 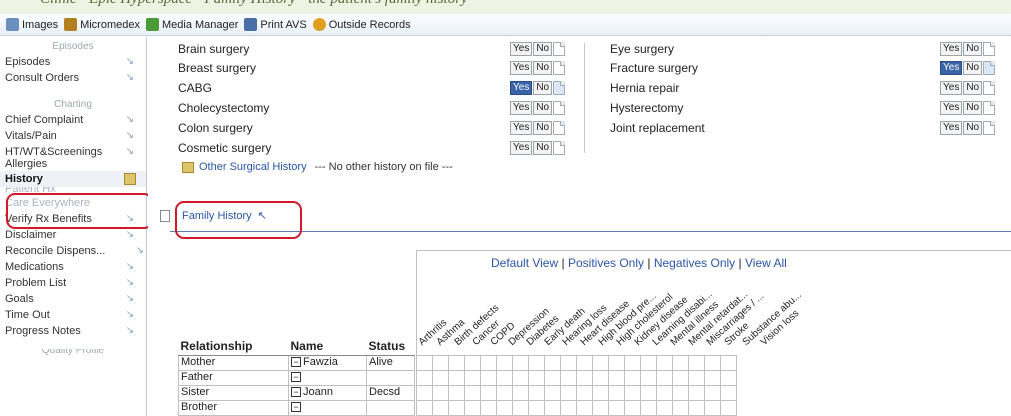 I want to click on sidebar-item-chief-complaint: Chief Complaint ↘, so click(x=73, y=120).